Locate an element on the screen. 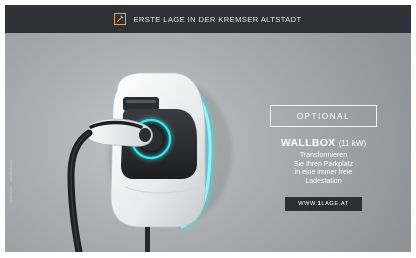 The width and height of the screenshot is (416, 258). website-link: WWW. 1 LAGE.AT is located at coordinates (323, 204).